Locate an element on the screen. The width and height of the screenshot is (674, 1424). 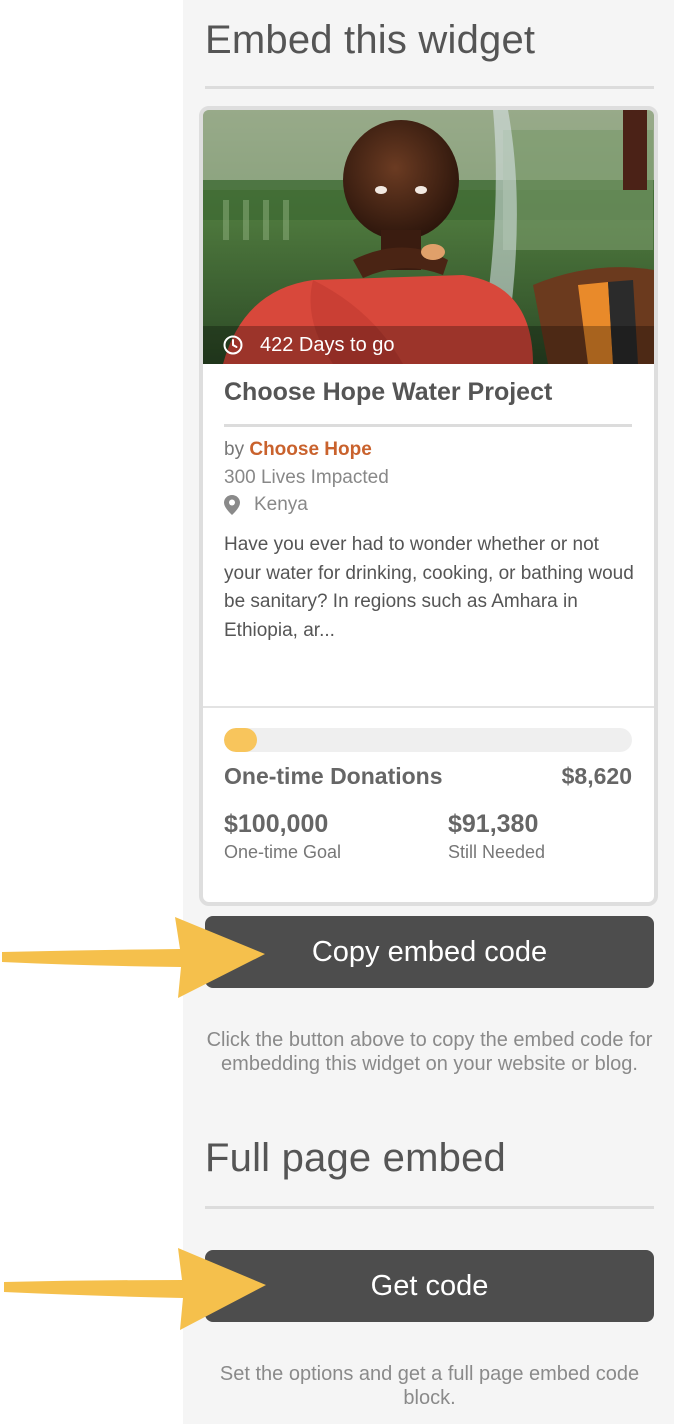
copy-embed-code-button: Copy embed code is located at coordinates (429, 952).